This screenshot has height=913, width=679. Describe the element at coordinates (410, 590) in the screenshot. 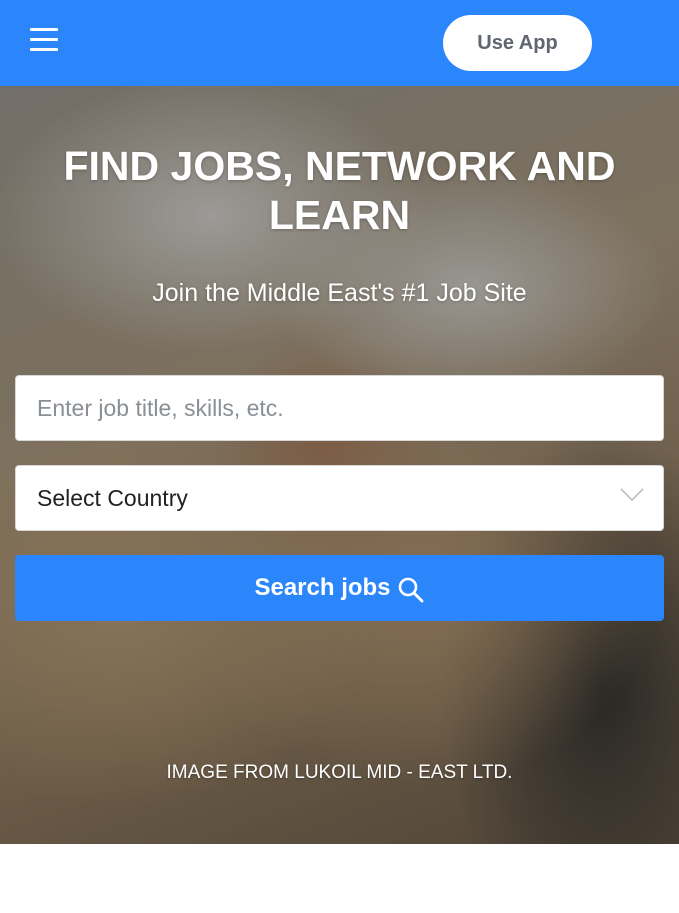

I see `search-icon` at that location.